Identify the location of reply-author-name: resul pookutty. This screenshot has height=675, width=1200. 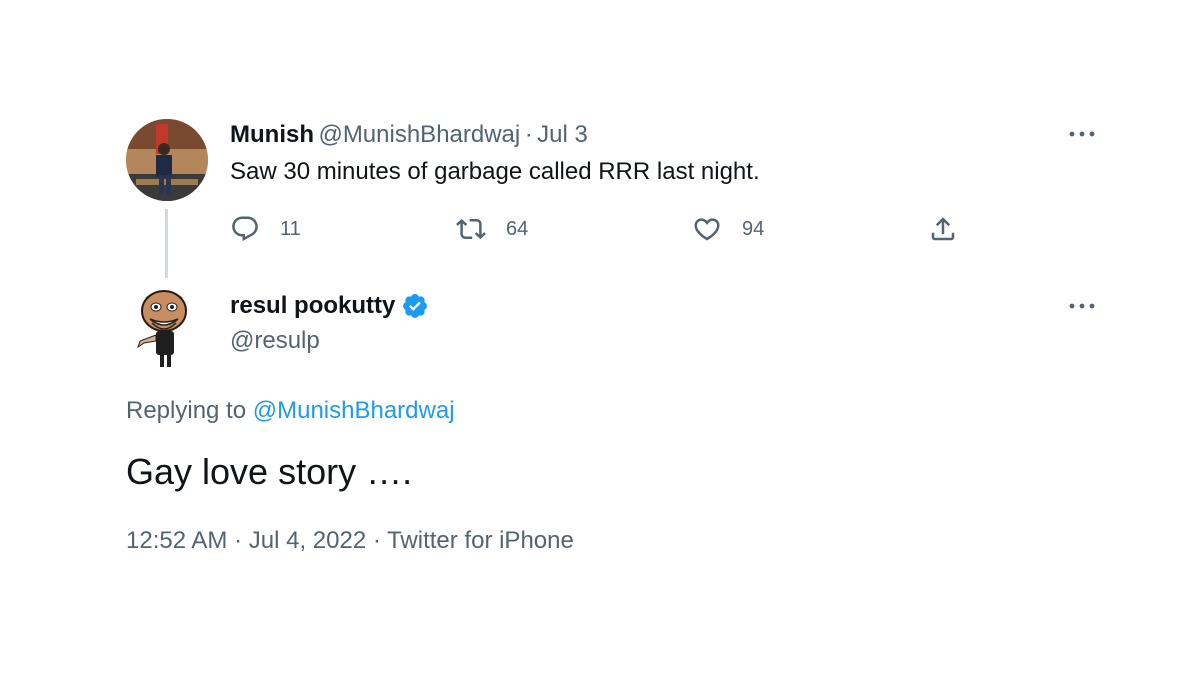
(312, 306).